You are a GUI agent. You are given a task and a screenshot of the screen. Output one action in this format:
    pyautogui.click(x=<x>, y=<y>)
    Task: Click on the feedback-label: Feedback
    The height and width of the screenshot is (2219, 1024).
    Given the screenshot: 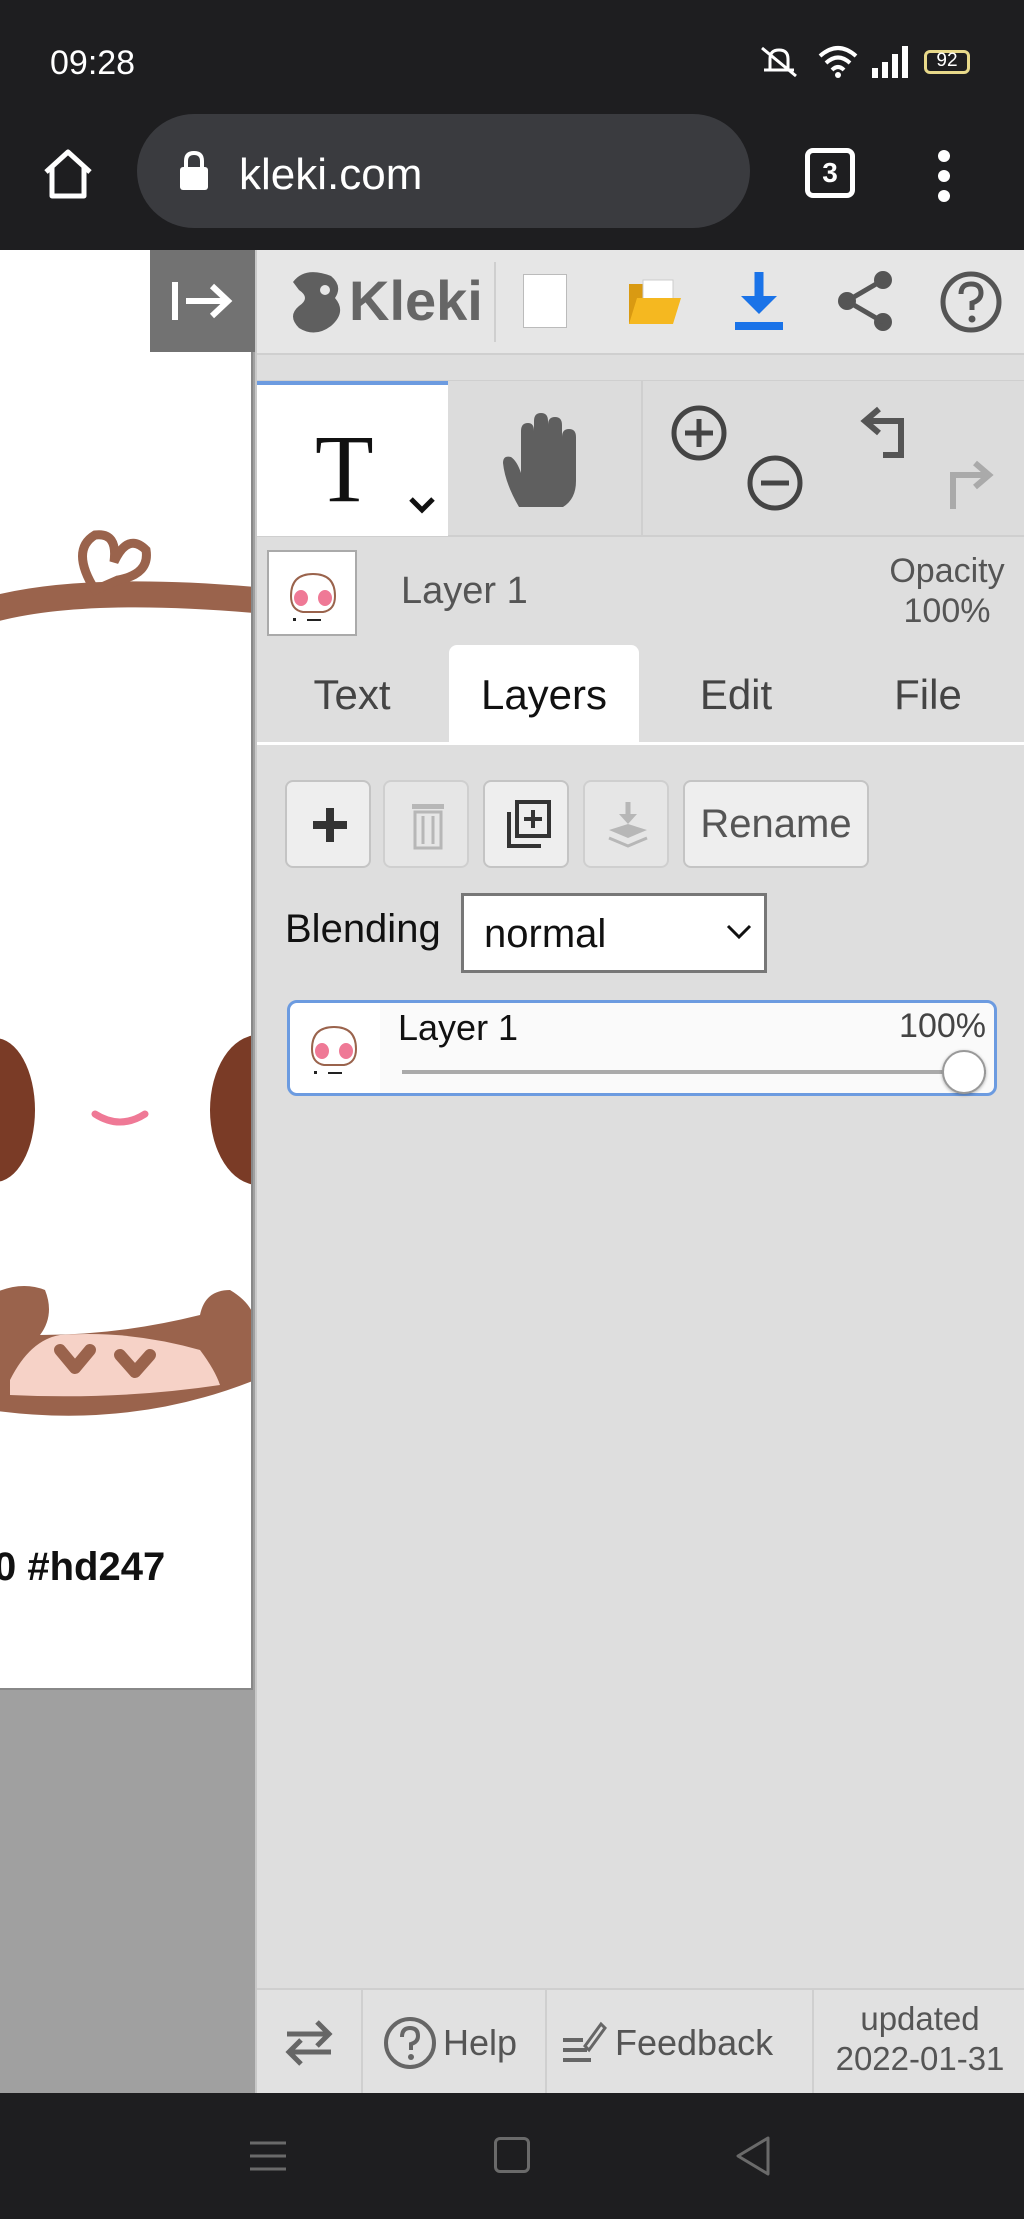 What is the action you would take?
    pyautogui.click(x=694, y=2042)
    